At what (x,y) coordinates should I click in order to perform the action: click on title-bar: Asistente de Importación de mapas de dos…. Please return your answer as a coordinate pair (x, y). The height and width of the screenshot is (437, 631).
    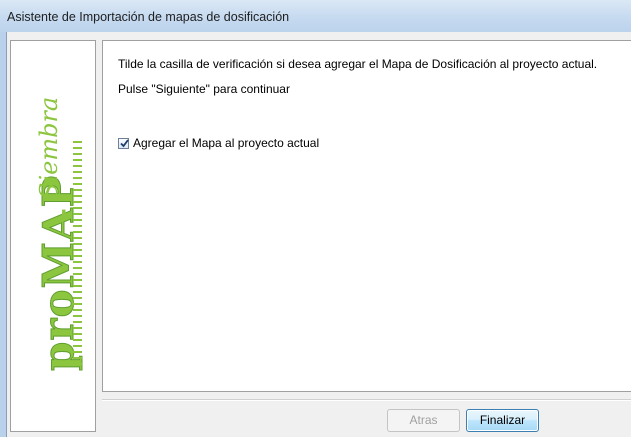
    Looking at the image, I should click on (315, 16).